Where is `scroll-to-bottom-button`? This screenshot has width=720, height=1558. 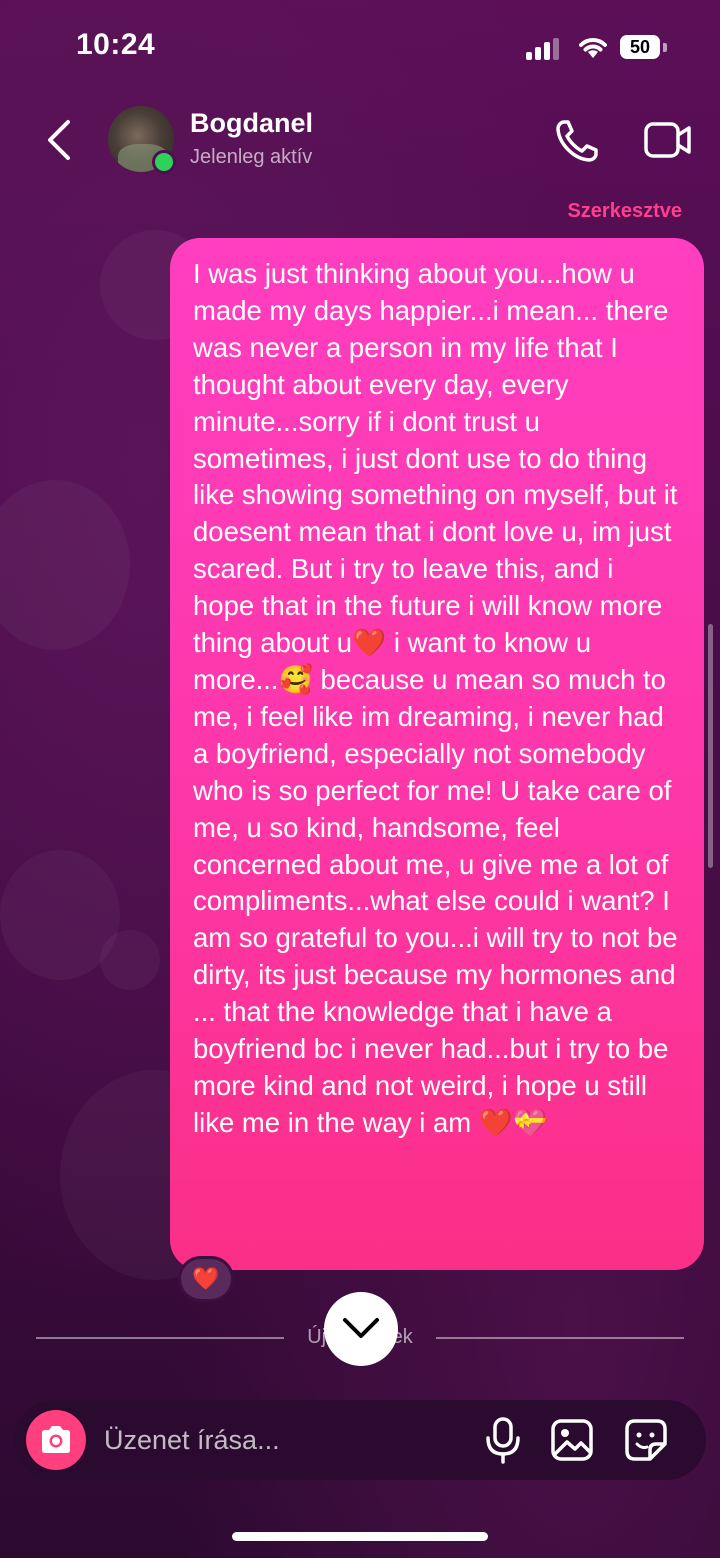 scroll-to-bottom-button is located at coordinates (361, 1329).